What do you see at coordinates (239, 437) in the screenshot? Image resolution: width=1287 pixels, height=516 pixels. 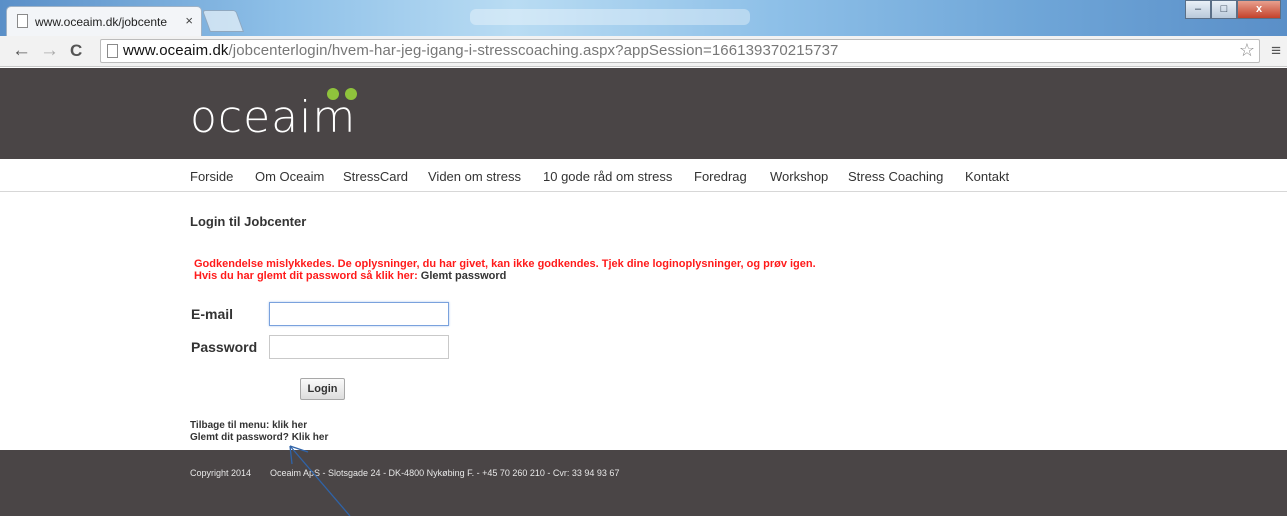 I see `forgot-password-label: Glemt dit password?` at bounding box center [239, 437].